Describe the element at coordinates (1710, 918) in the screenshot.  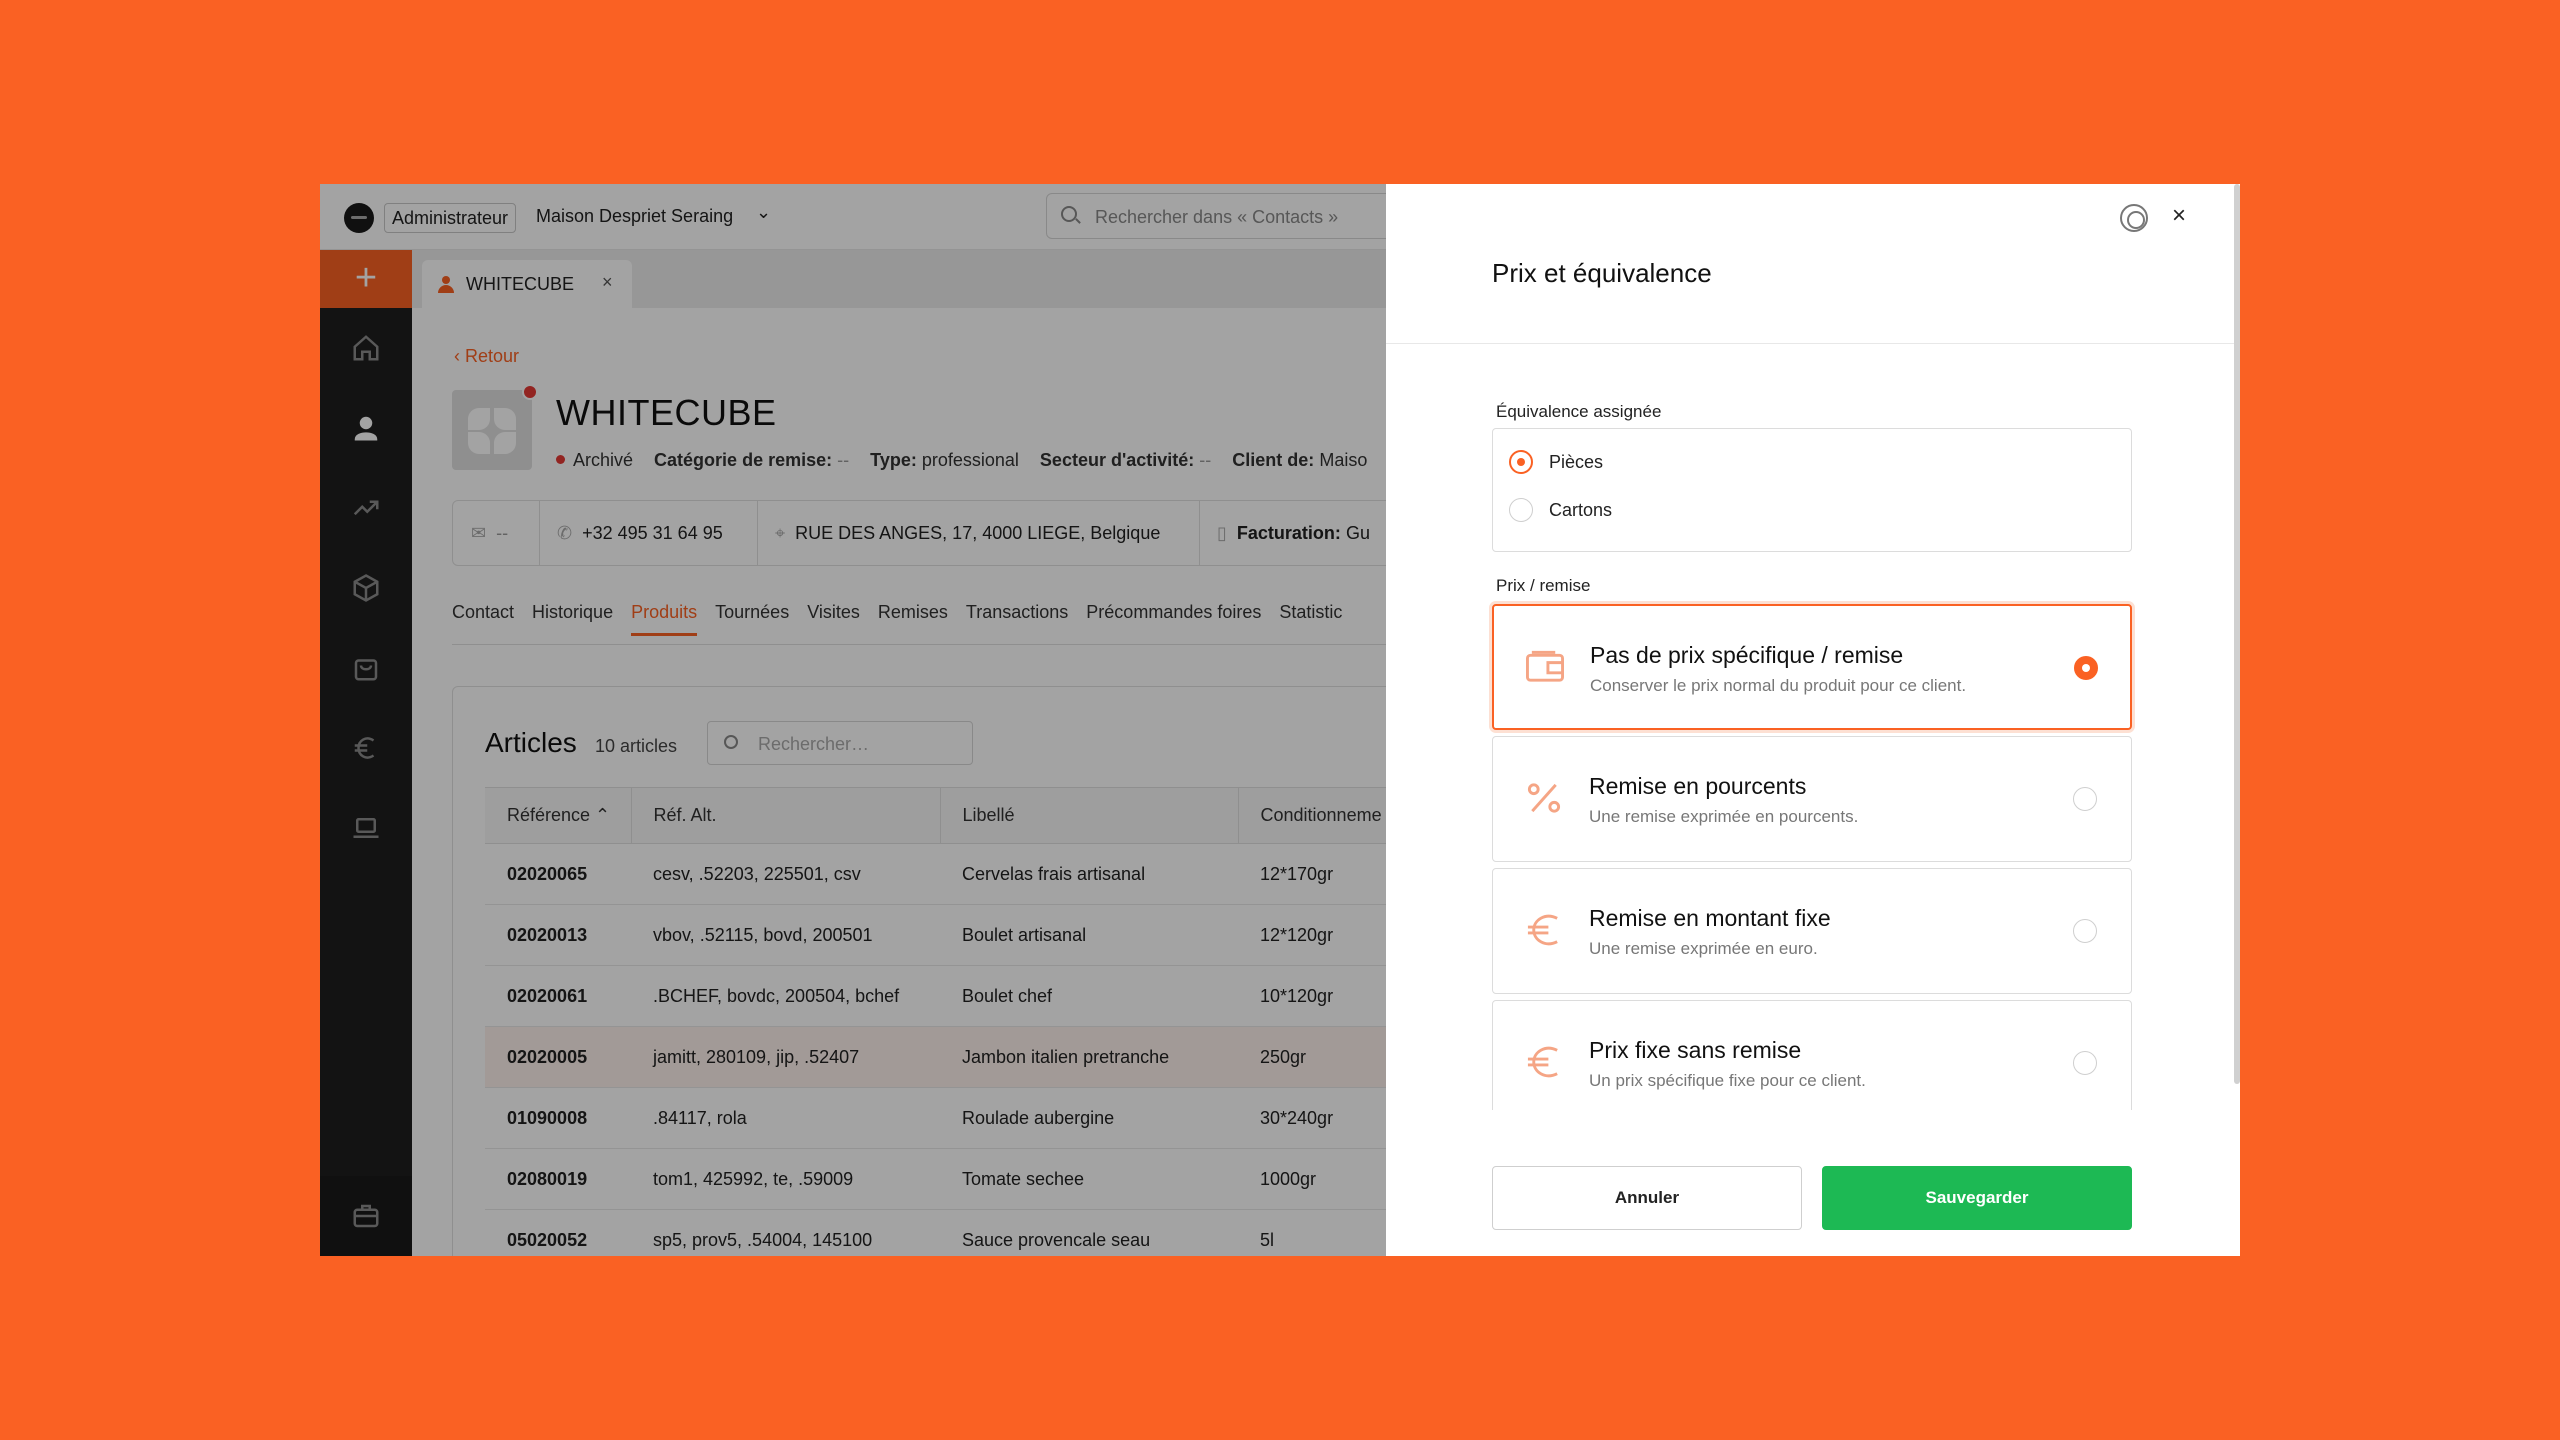
I see `option-title: Remise en montant fixe` at that location.